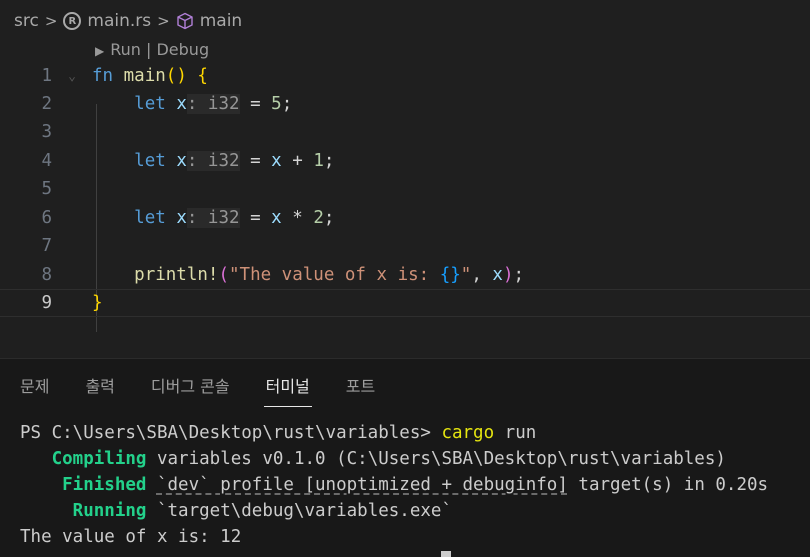 The image size is (810, 557). What do you see at coordinates (152, 49) in the screenshot?
I see `codelens-run-debug: ▶ Run | Debug` at bounding box center [152, 49].